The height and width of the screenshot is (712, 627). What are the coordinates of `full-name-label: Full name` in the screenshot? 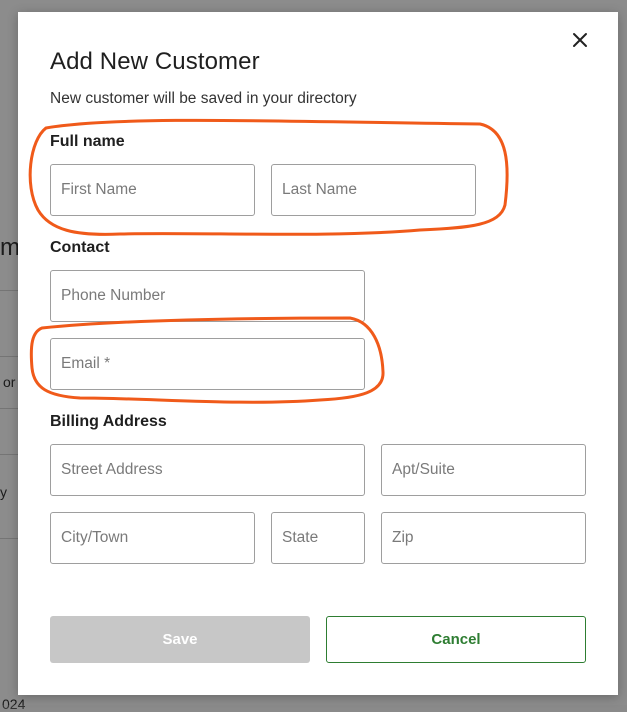 It's located at (87, 141).